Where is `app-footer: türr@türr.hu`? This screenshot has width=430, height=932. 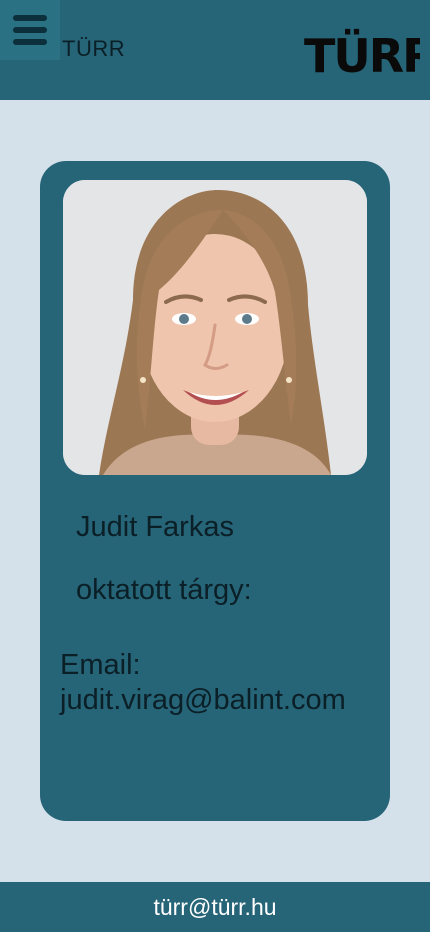 app-footer: türr@türr.hu is located at coordinates (215, 907).